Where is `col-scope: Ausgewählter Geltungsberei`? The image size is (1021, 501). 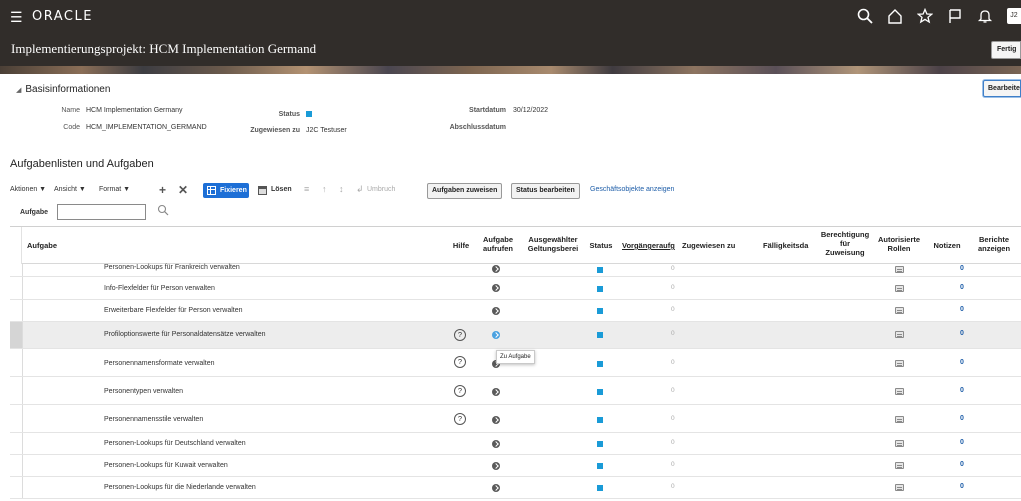
col-scope: Ausgewählter Geltungsberei is located at coordinates (553, 244).